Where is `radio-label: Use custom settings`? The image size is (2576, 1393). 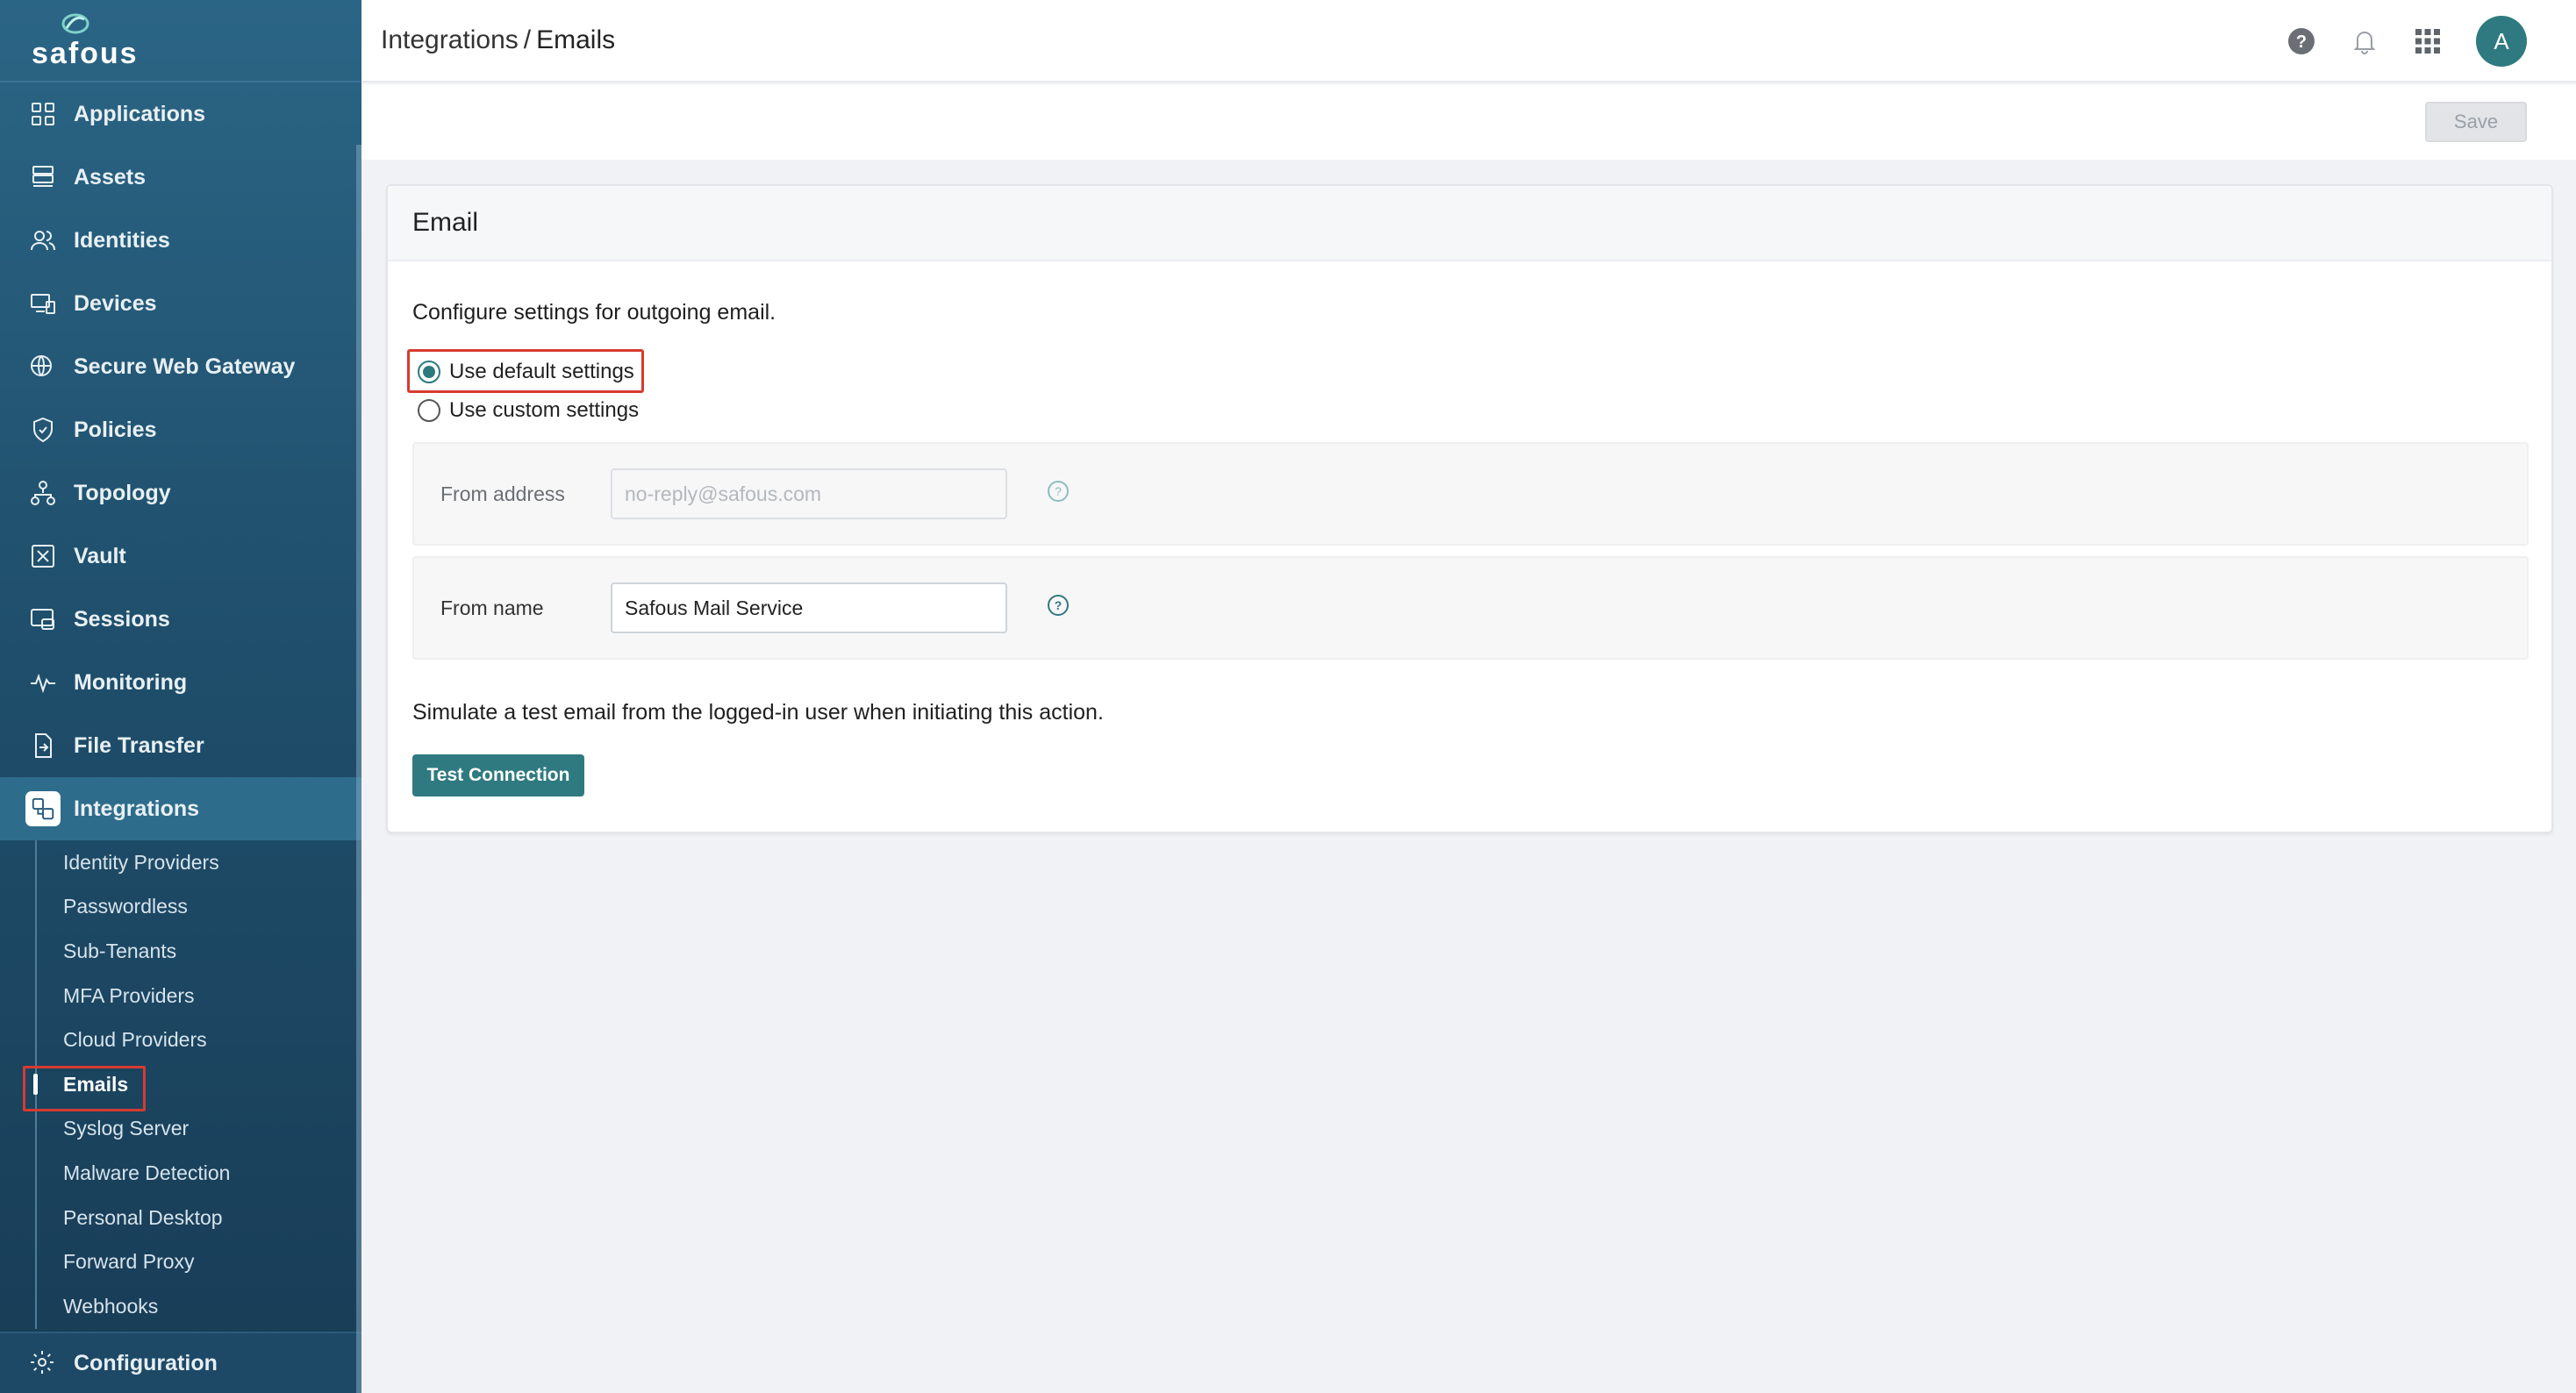
radio-label: Use custom settings is located at coordinates (544, 410).